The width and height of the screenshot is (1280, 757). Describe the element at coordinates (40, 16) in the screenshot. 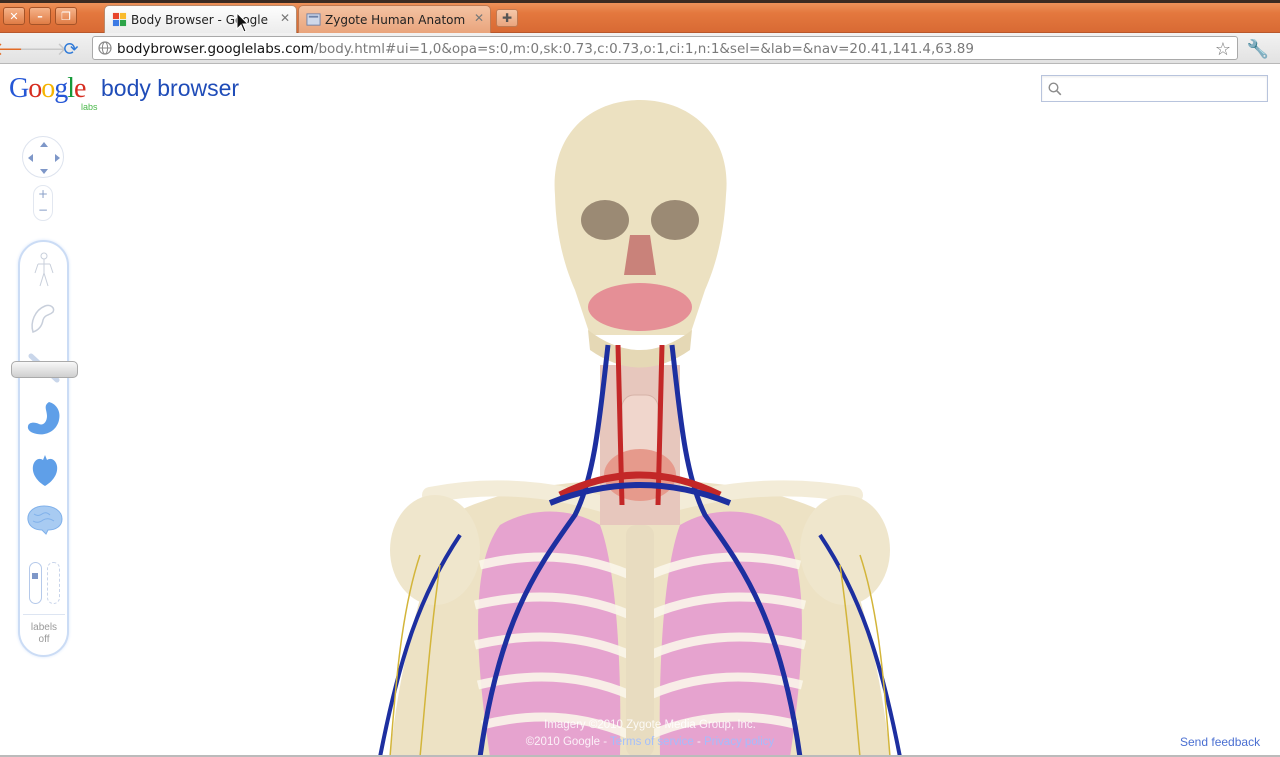

I see `minimize-window-icon: –` at that location.